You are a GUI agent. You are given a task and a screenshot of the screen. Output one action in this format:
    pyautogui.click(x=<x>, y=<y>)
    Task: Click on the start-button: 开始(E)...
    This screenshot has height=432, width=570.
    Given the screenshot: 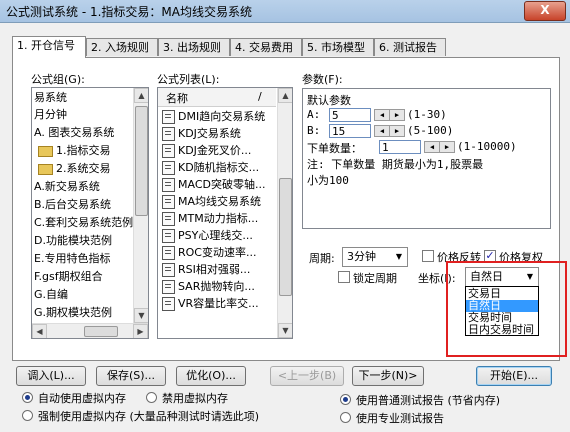 What is the action you would take?
    pyautogui.click(x=514, y=376)
    